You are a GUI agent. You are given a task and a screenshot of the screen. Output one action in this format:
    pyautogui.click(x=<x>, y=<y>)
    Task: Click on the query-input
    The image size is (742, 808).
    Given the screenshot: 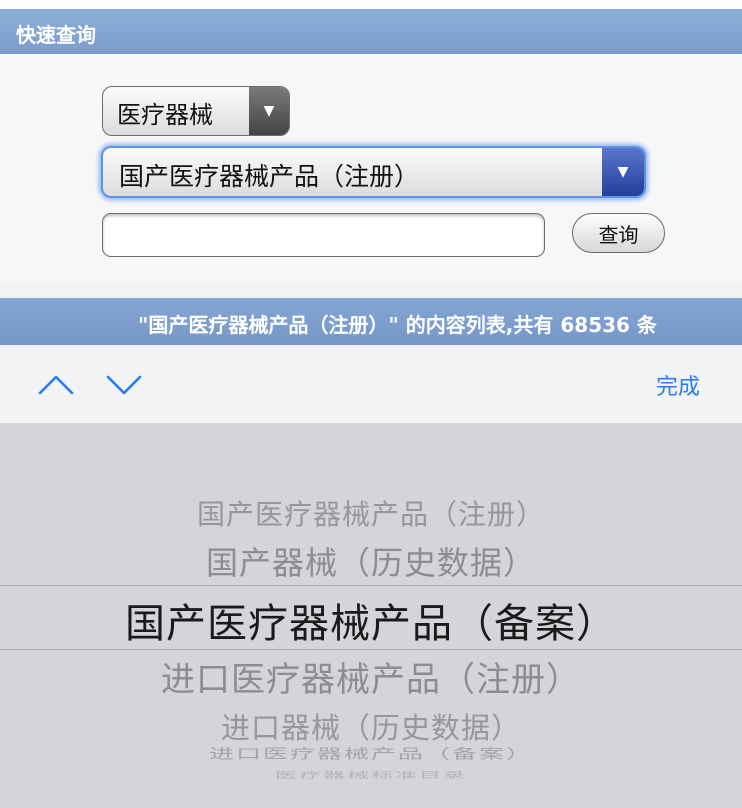 What is the action you would take?
    pyautogui.click(x=323, y=235)
    